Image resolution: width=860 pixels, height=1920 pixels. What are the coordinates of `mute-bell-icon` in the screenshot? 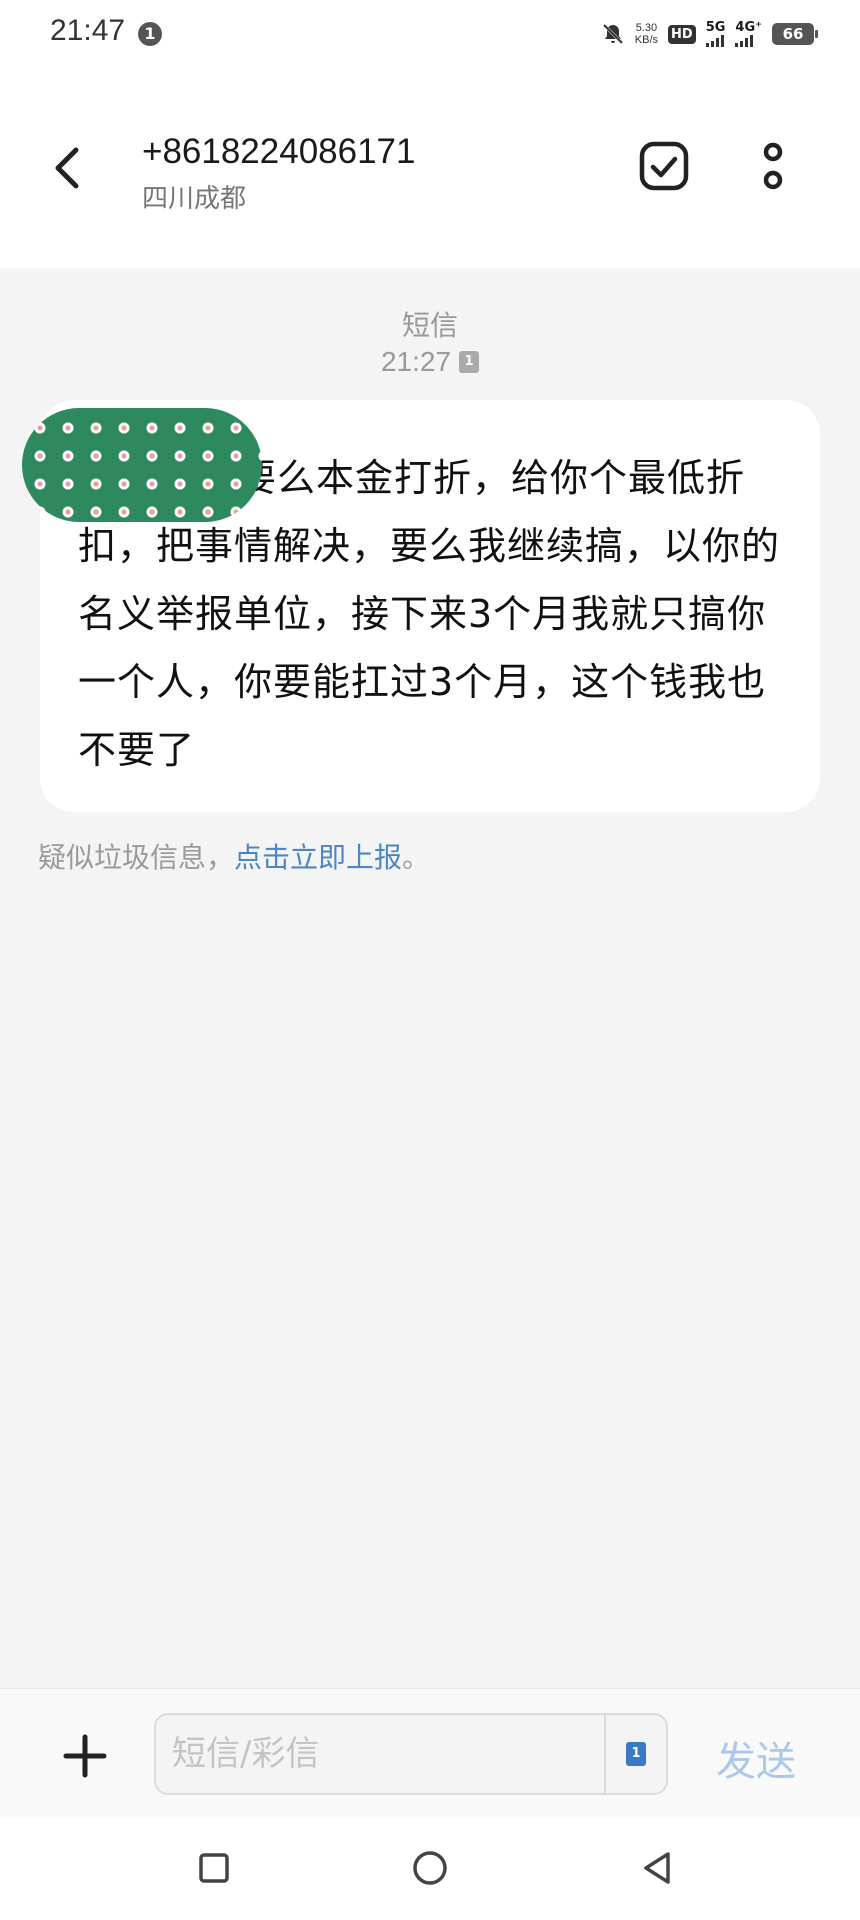 It's located at (612, 34).